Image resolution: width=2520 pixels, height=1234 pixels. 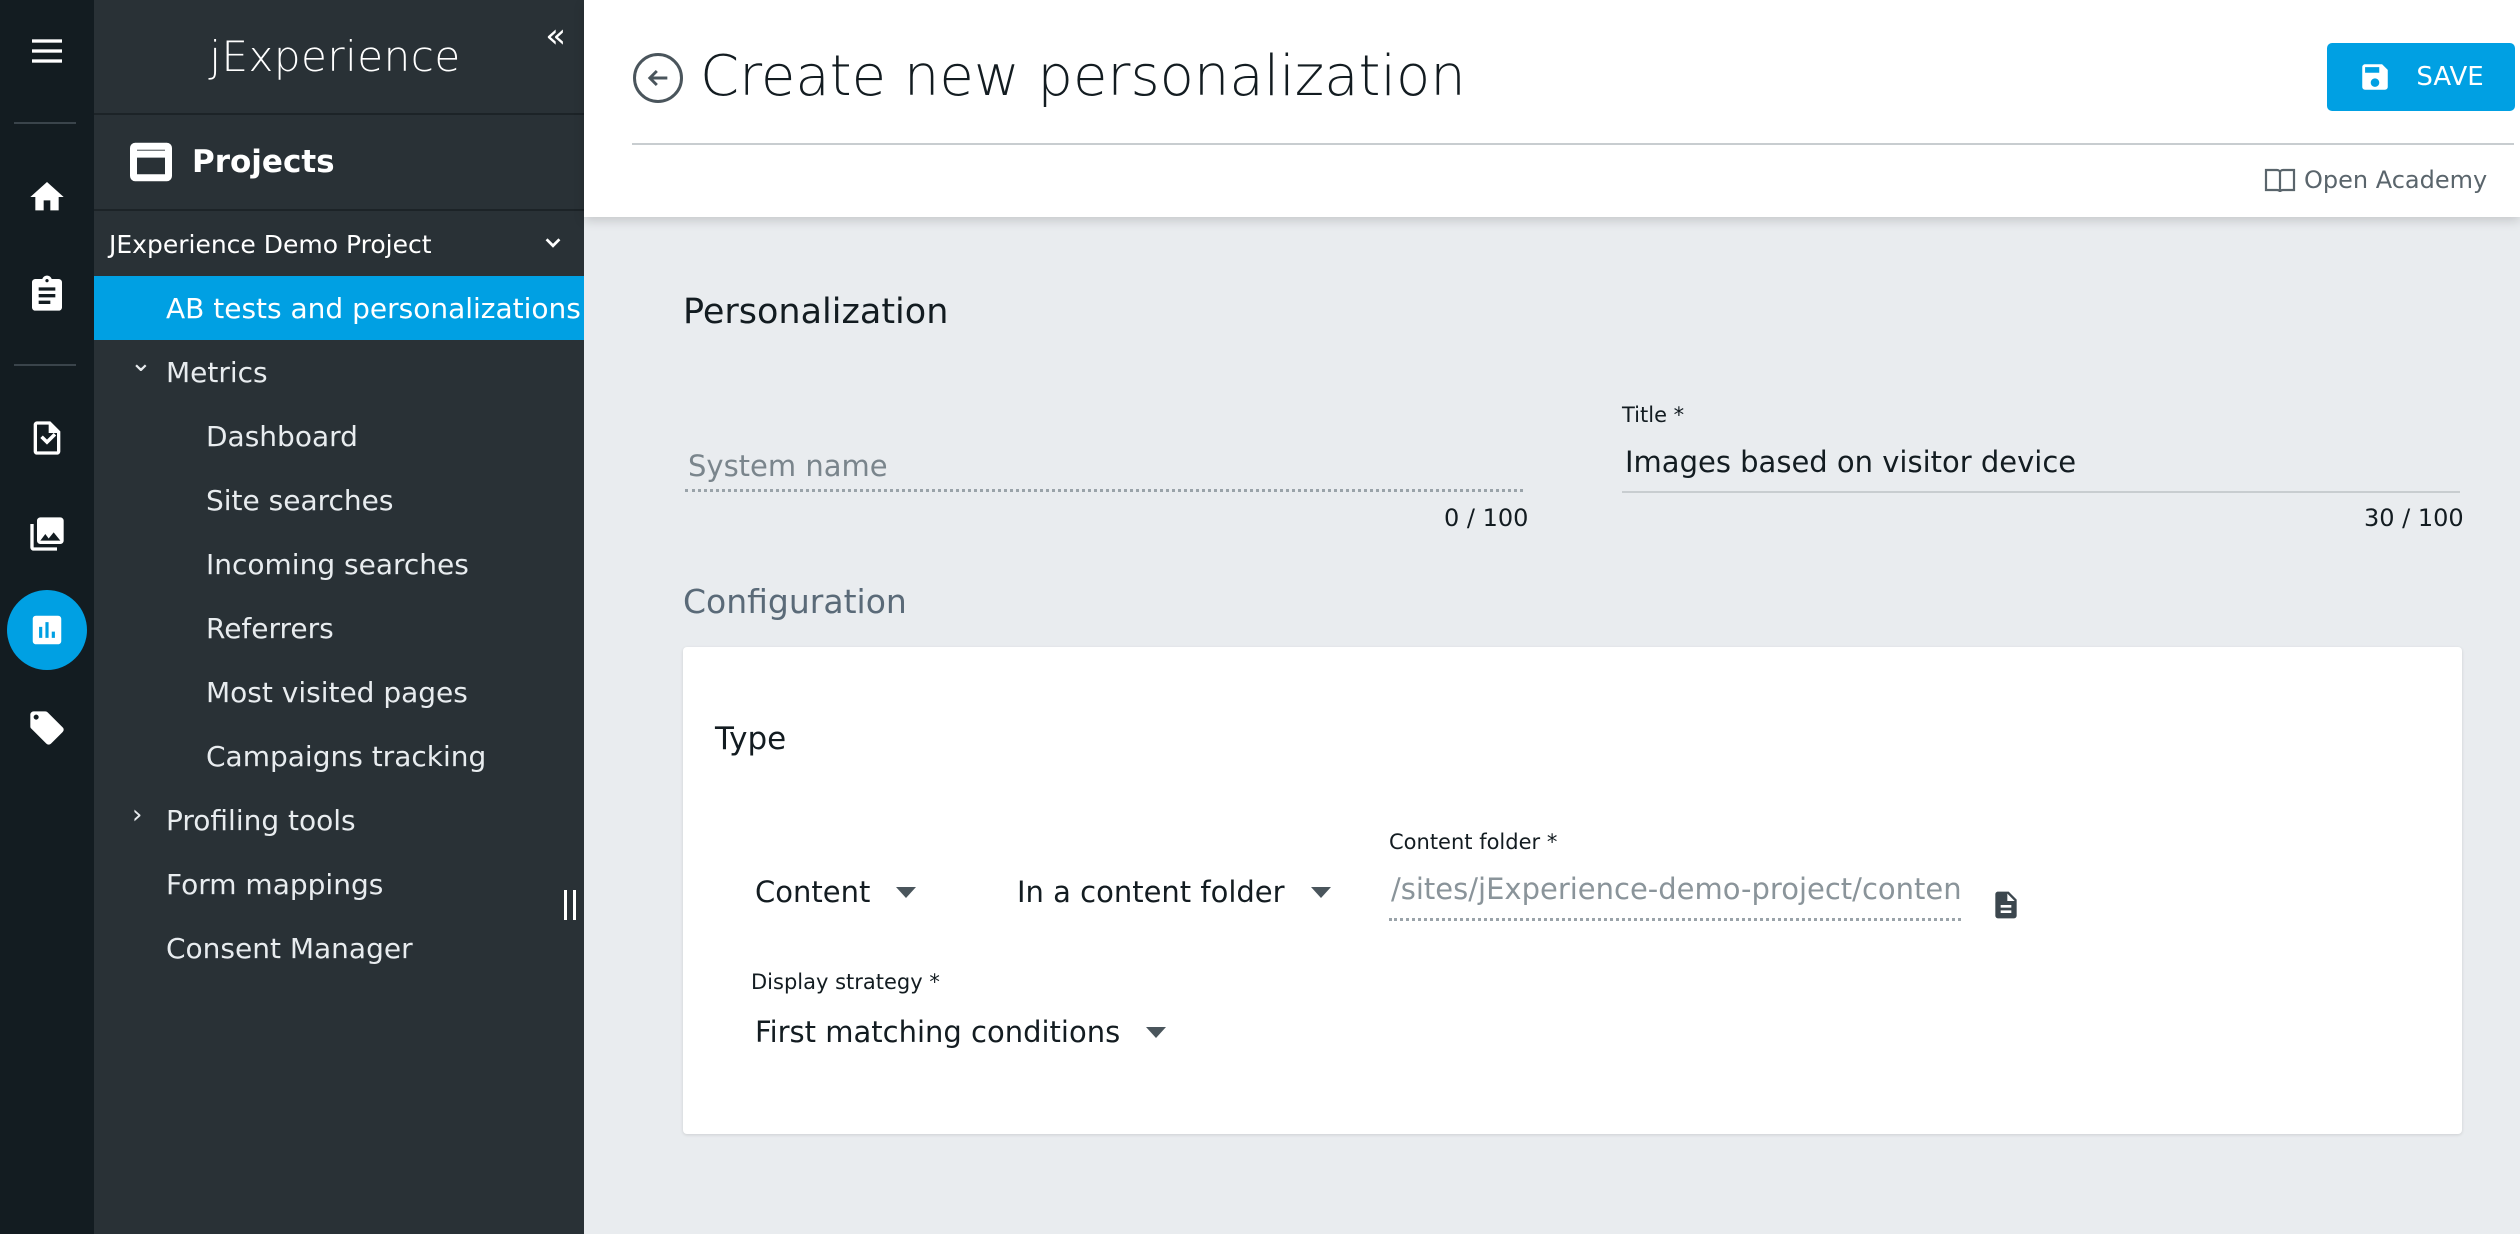 What do you see at coordinates (339, 628) in the screenshot?
I see `sidebar-item-referrers: Referrers` at bounding box center [339, 628].